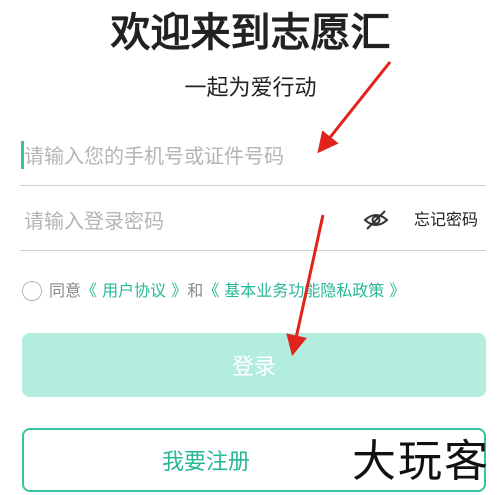 The height and width of the screenshot is (495, 501). Describe the element at coordinates (65, 290) in the screenshot. I see `agreement-prefix: 同意` at that location.